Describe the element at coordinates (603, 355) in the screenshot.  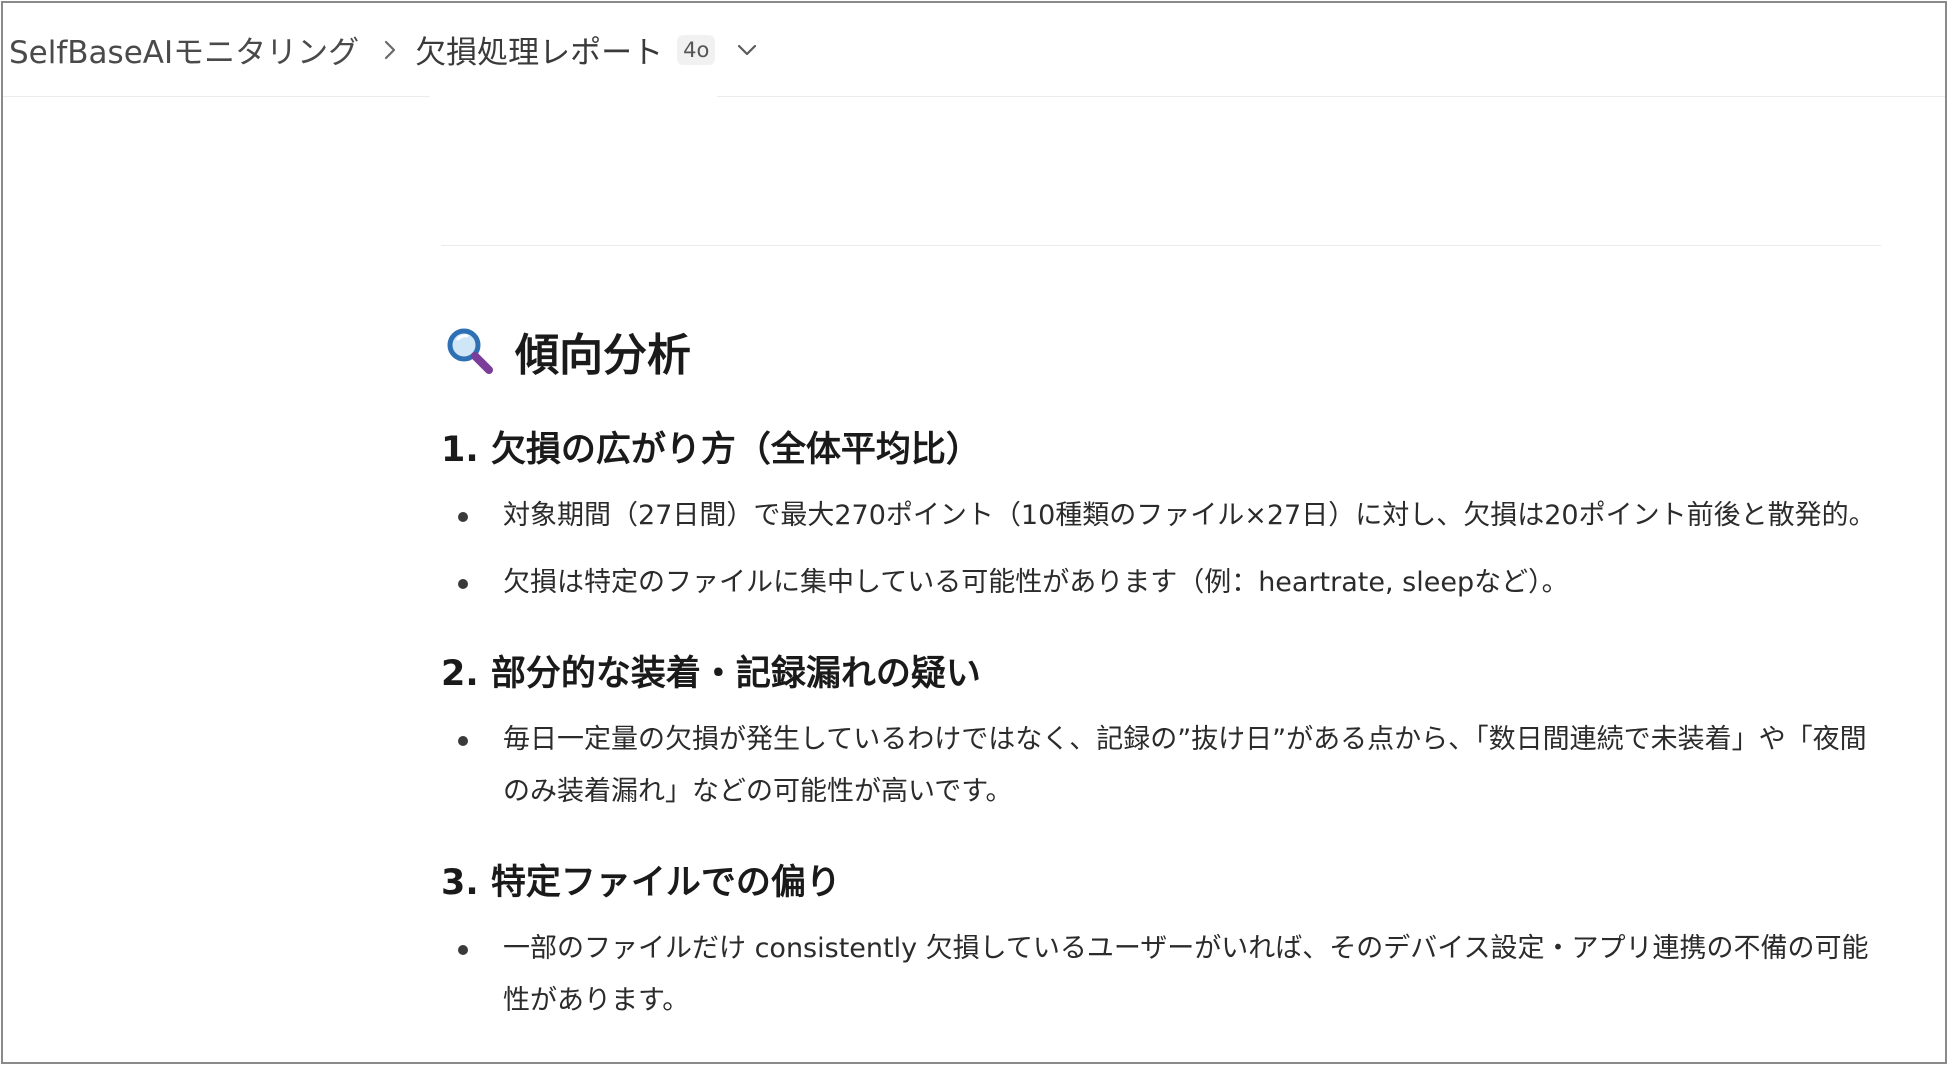
I see `section-title-text: 傾向分析` at that location.